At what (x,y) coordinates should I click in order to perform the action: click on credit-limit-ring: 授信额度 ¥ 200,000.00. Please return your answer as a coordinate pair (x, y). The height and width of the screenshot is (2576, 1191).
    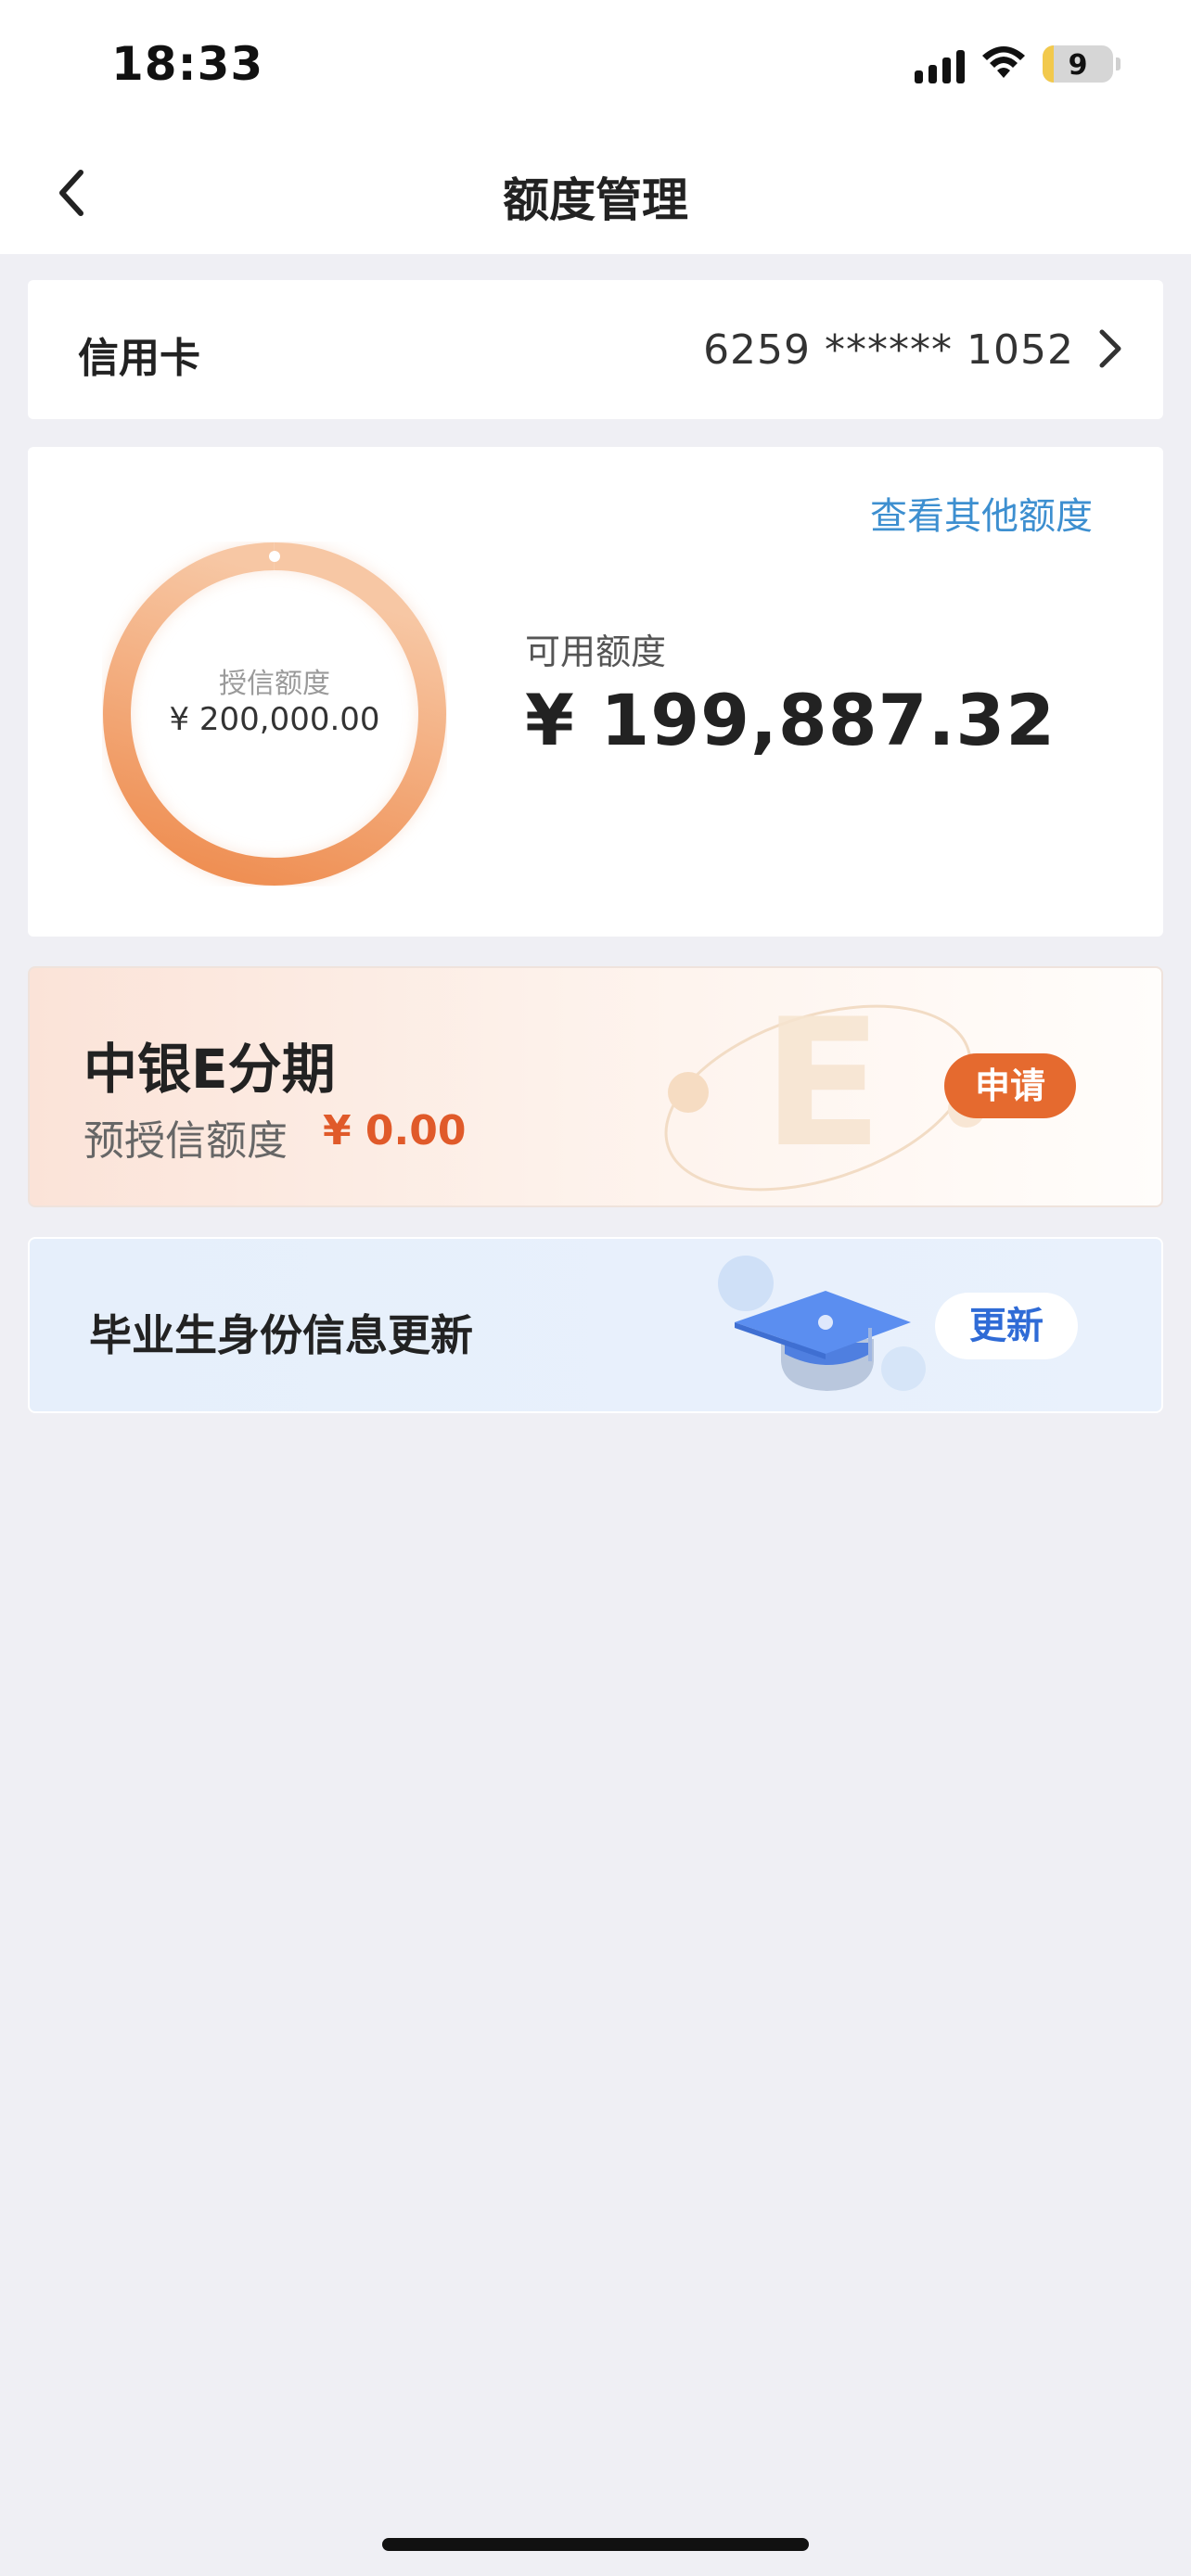
    Looking at the image, I should click on (274, 714).